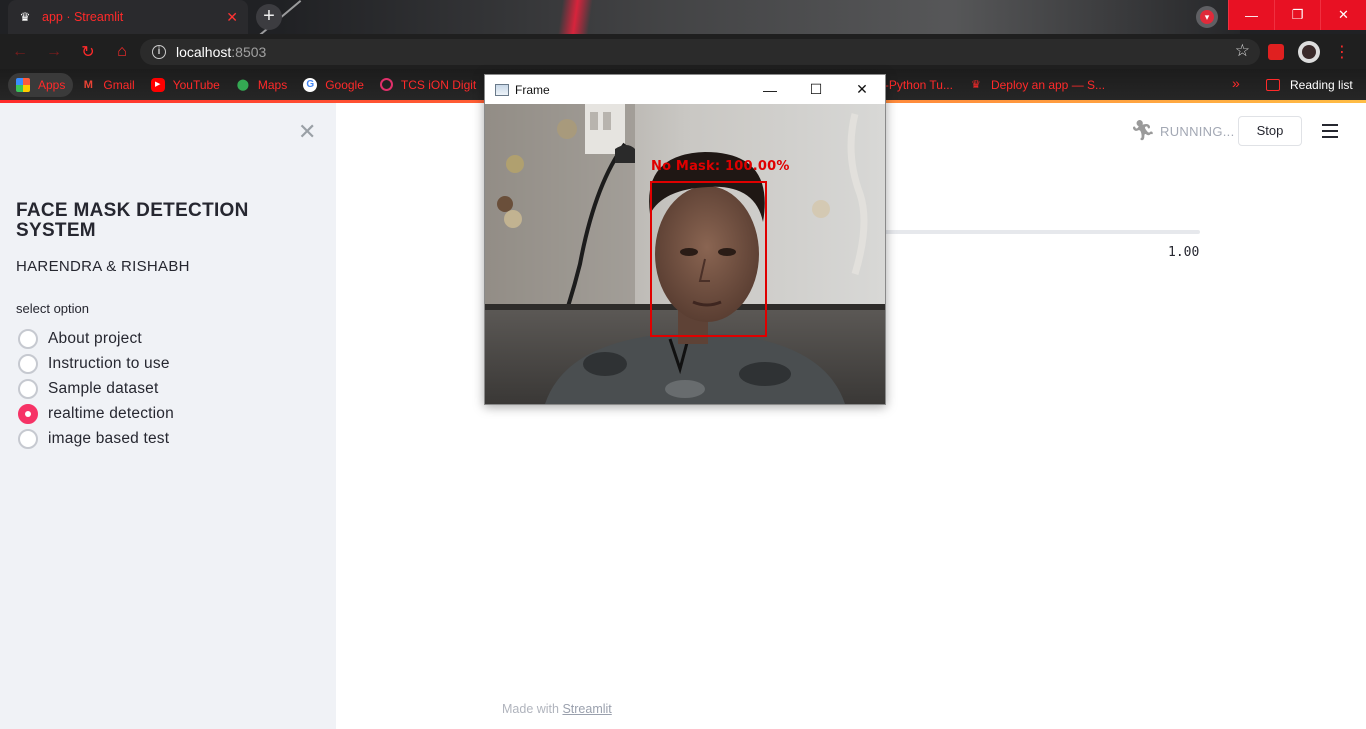  Describe the element at coordinates (708, 259) in the screenshot. I see `detection-box` at that location.